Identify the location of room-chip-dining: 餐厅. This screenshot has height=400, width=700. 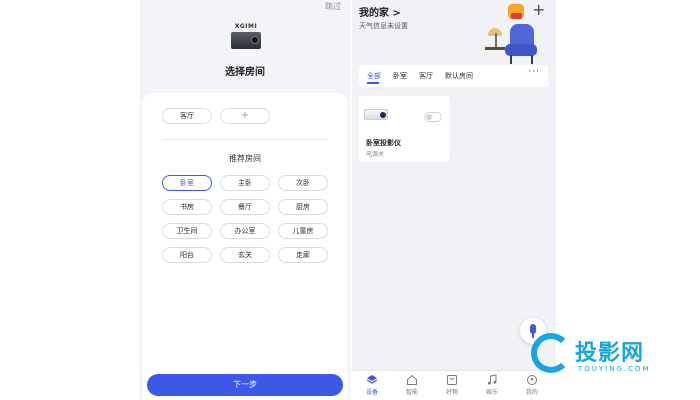
(245, 207).